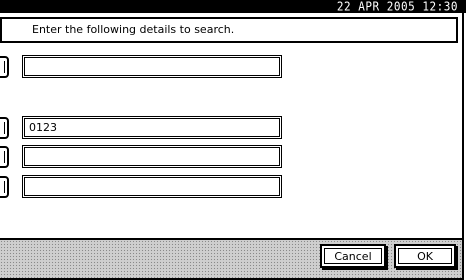 This screenshot has width=466, height=280. Describe the element at coordinates (233, 7) in the screenshot. I see `status-bar: 22 APR 2005 12:30` at that location.